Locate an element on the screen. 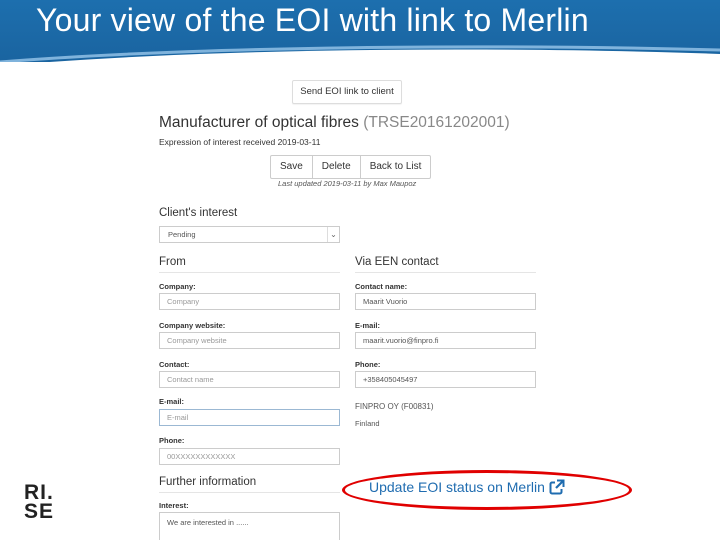 This screenshot has width=720, height=540. header-swoosh-decoration is located at coordinates (360, 53).